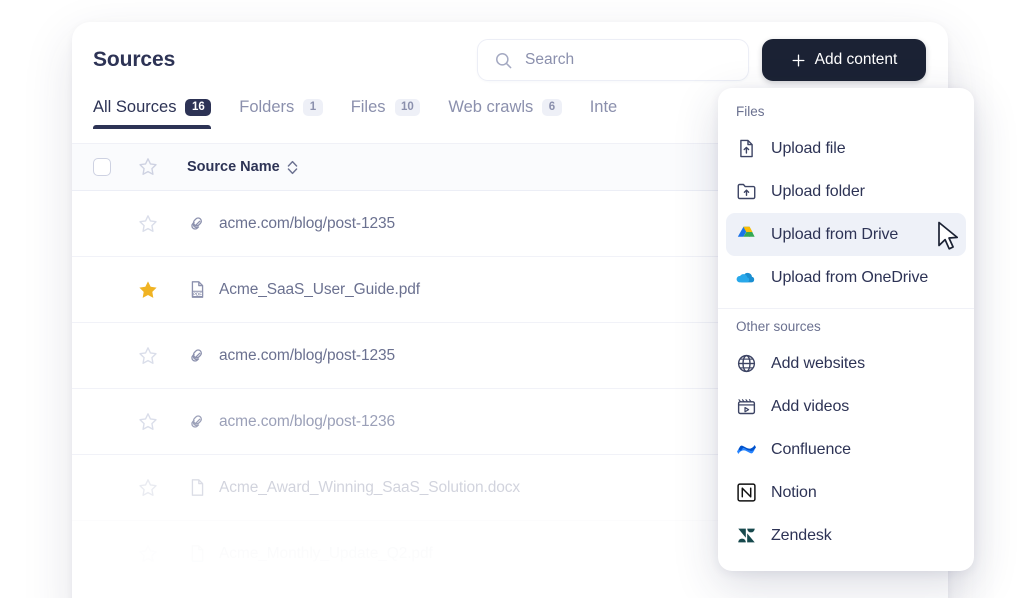 The width and height of the screenshot is (1024, 598). I want to click on tab-badge: 10, so click(407, 107).